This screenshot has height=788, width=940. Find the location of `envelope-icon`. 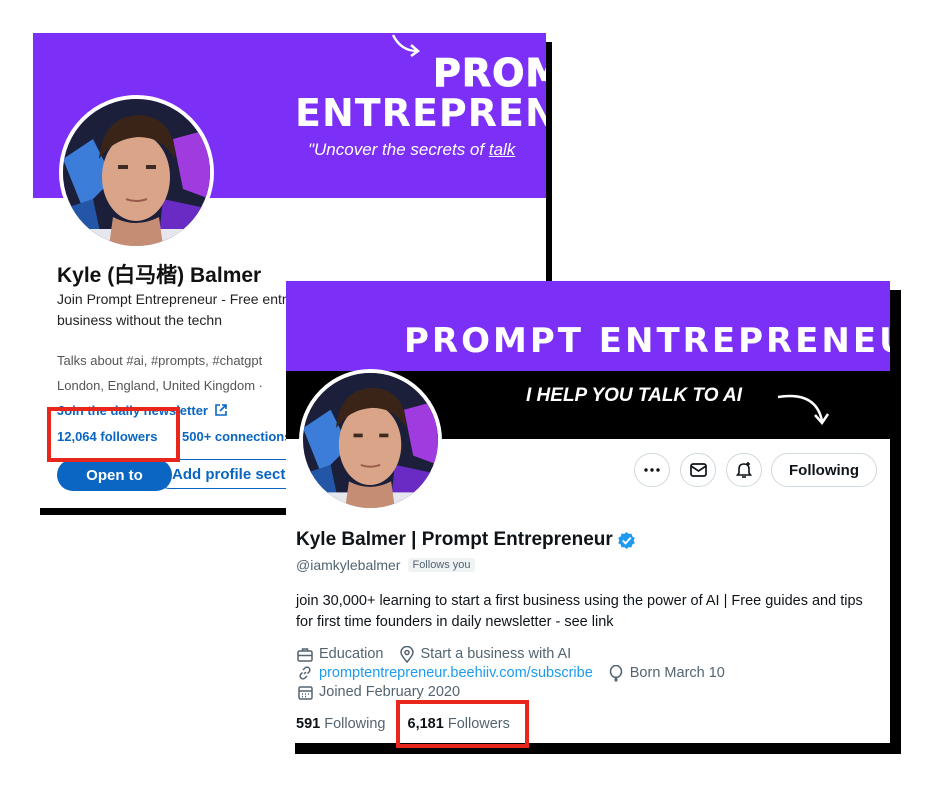

envelope-icon is located at coordinates (698, 470).